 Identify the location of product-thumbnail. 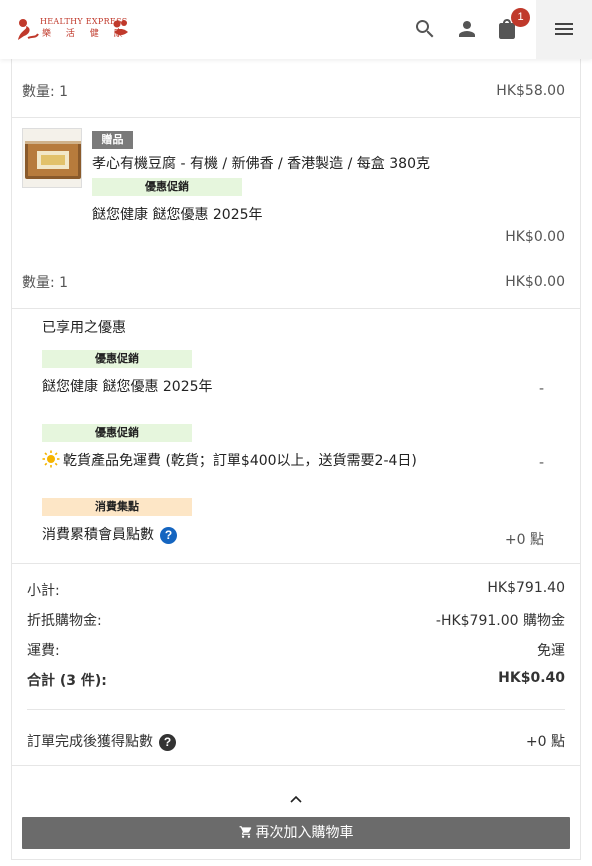
(52, 158).